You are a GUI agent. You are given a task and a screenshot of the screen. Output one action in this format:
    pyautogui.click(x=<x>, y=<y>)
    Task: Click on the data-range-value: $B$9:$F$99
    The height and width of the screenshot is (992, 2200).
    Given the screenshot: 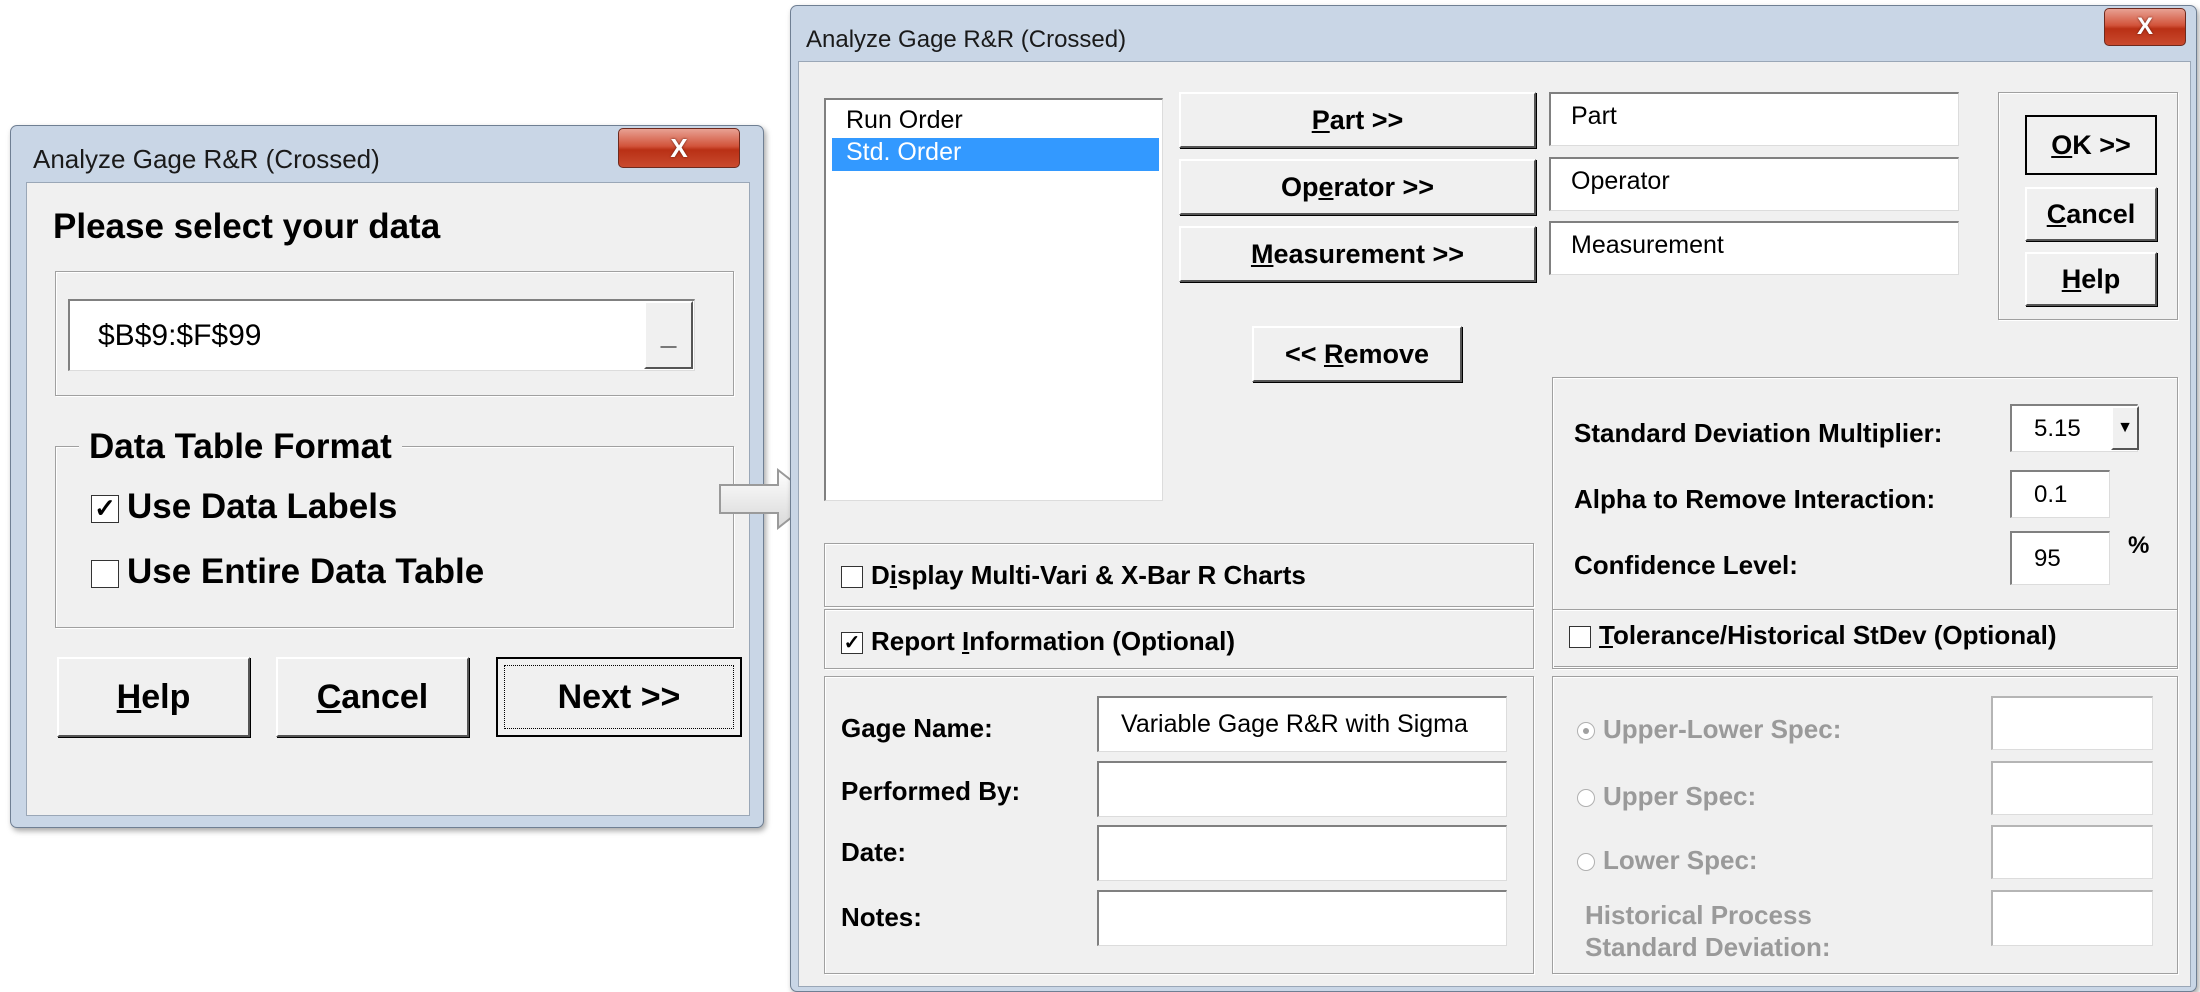 What is the action you would take?
    pyautogui.click(x=180, y=335)
    